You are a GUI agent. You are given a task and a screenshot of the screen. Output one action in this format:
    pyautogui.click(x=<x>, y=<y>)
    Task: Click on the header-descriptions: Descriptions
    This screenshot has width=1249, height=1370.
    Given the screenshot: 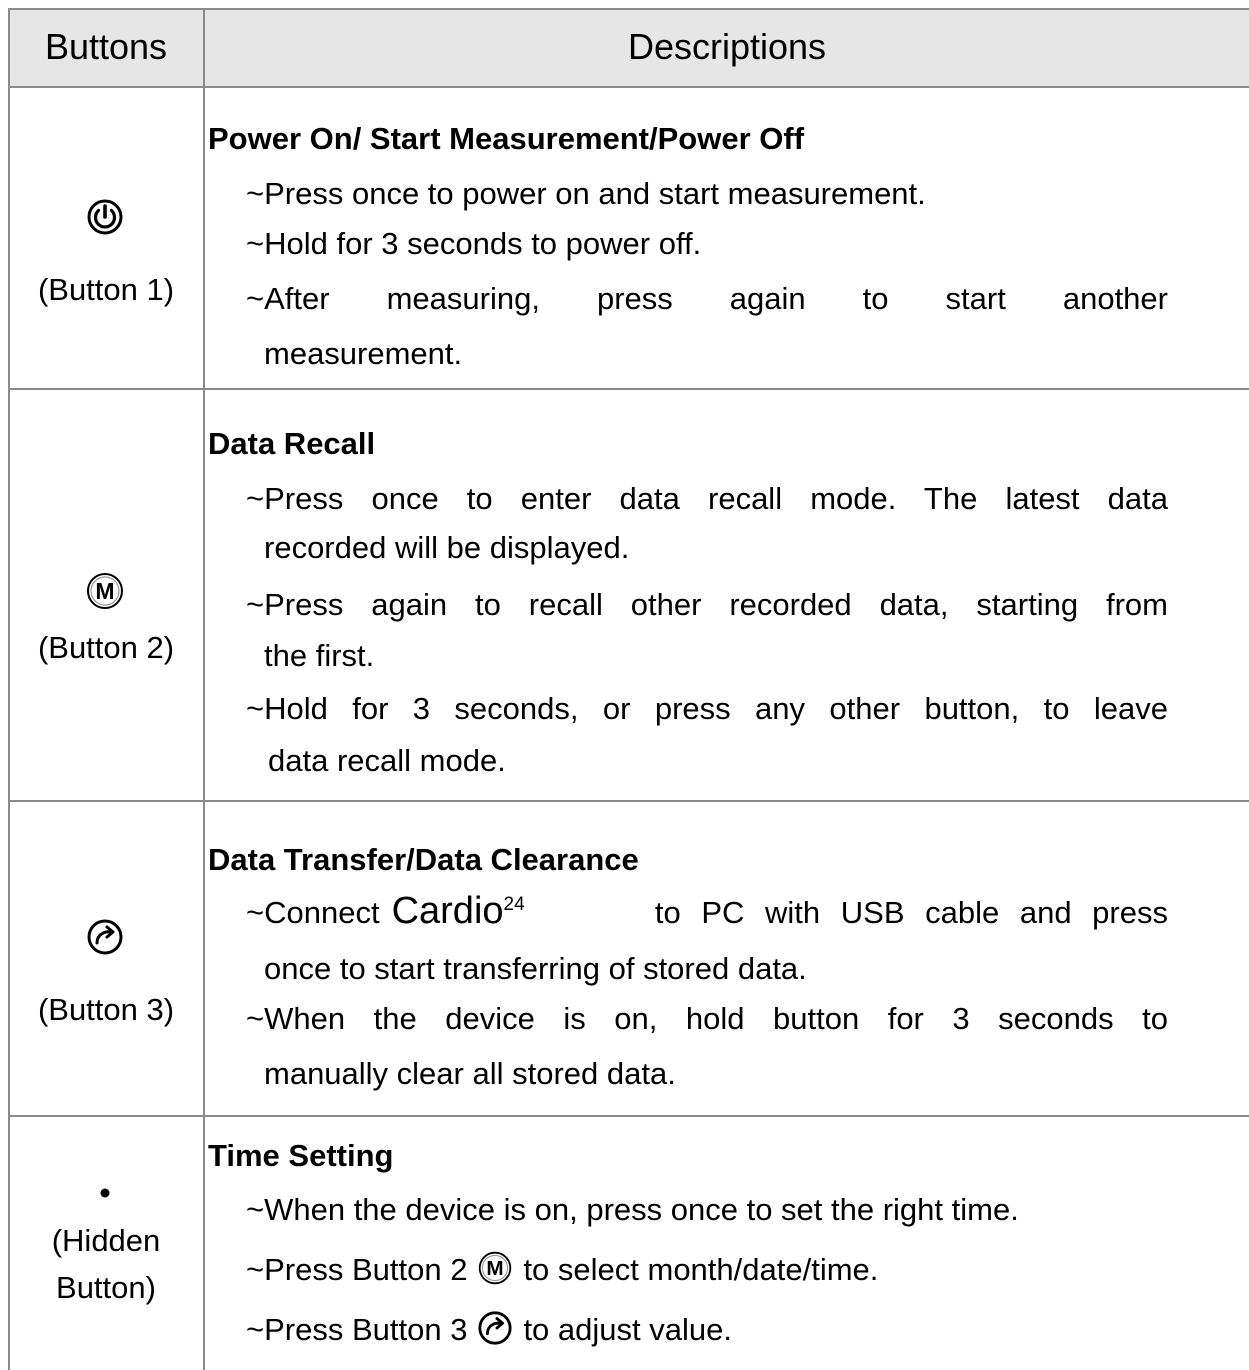 What is the action you would take?
    pyautogui.click(x=727, y=46)
    